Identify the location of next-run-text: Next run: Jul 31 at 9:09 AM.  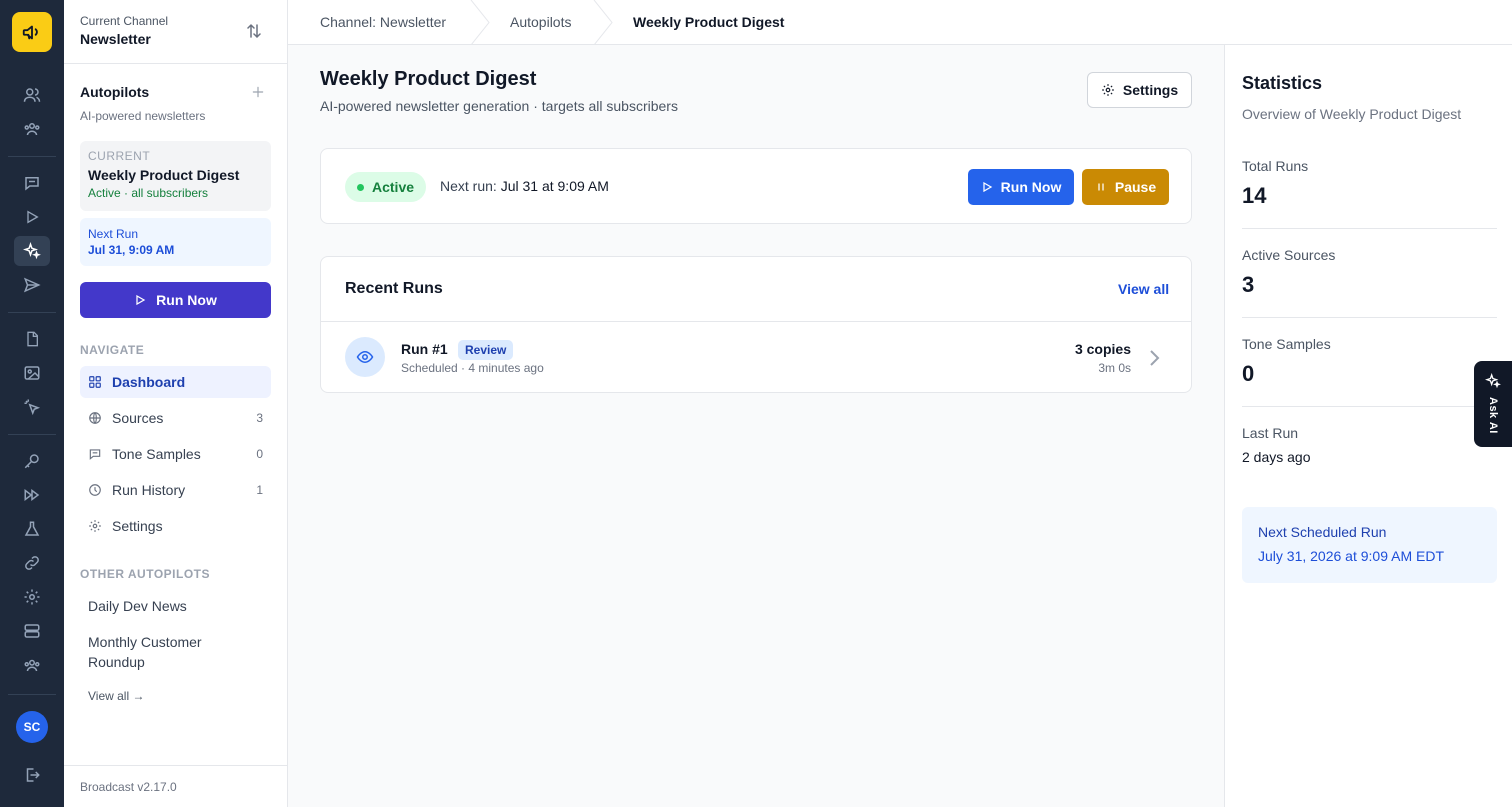
(524, 186).